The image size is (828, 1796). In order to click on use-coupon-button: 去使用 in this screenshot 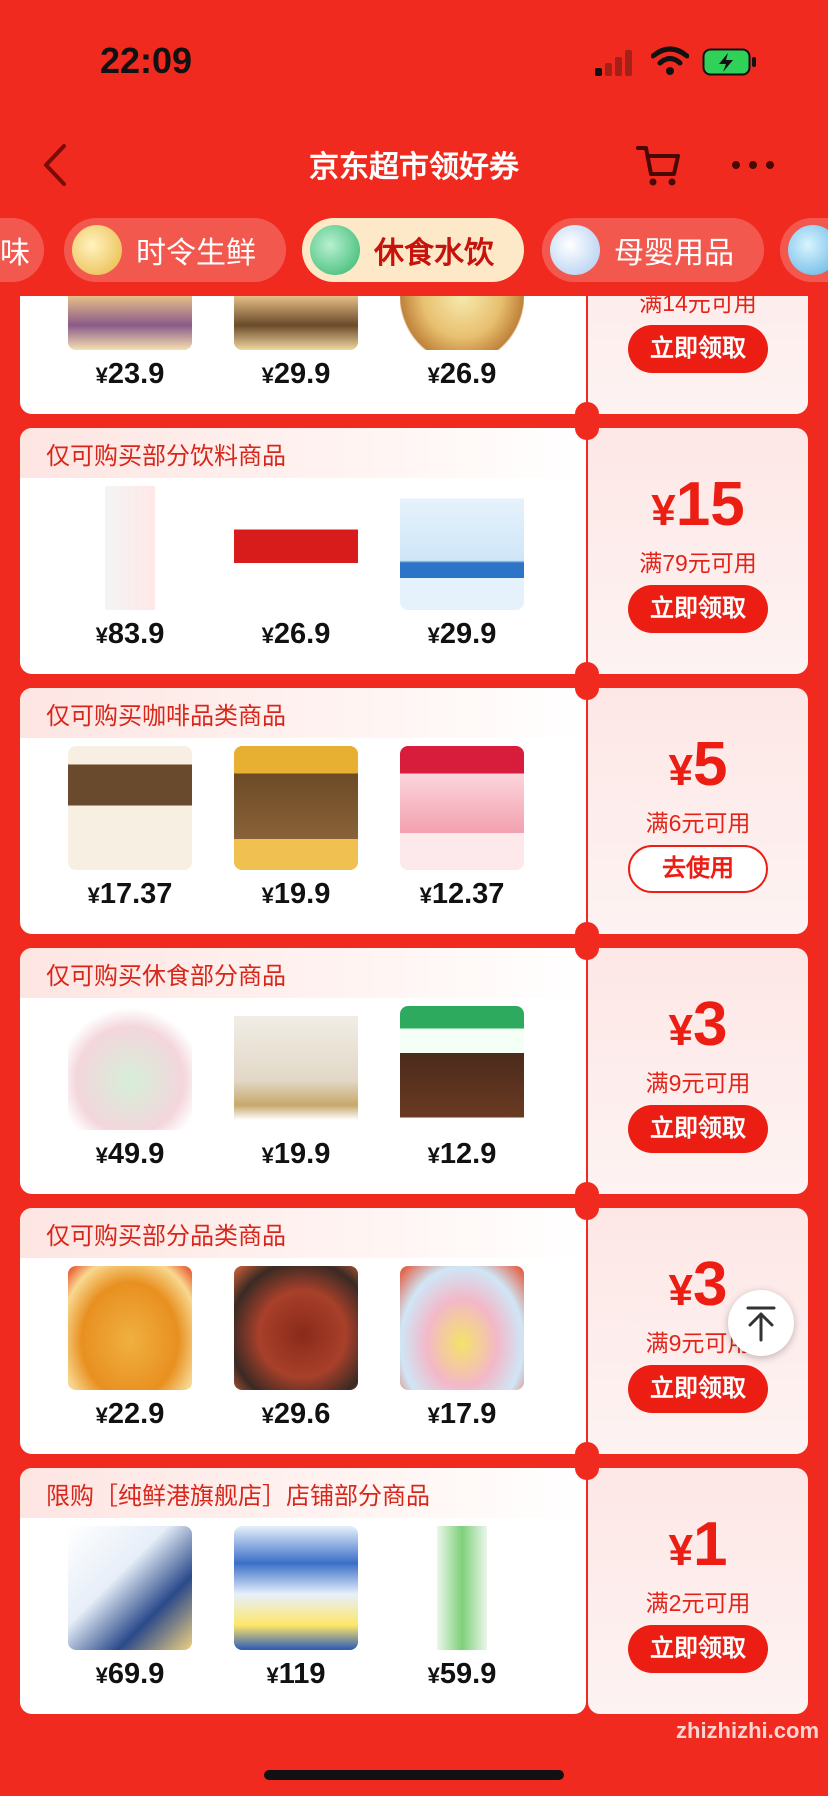, I will do `click(698, 869)`.